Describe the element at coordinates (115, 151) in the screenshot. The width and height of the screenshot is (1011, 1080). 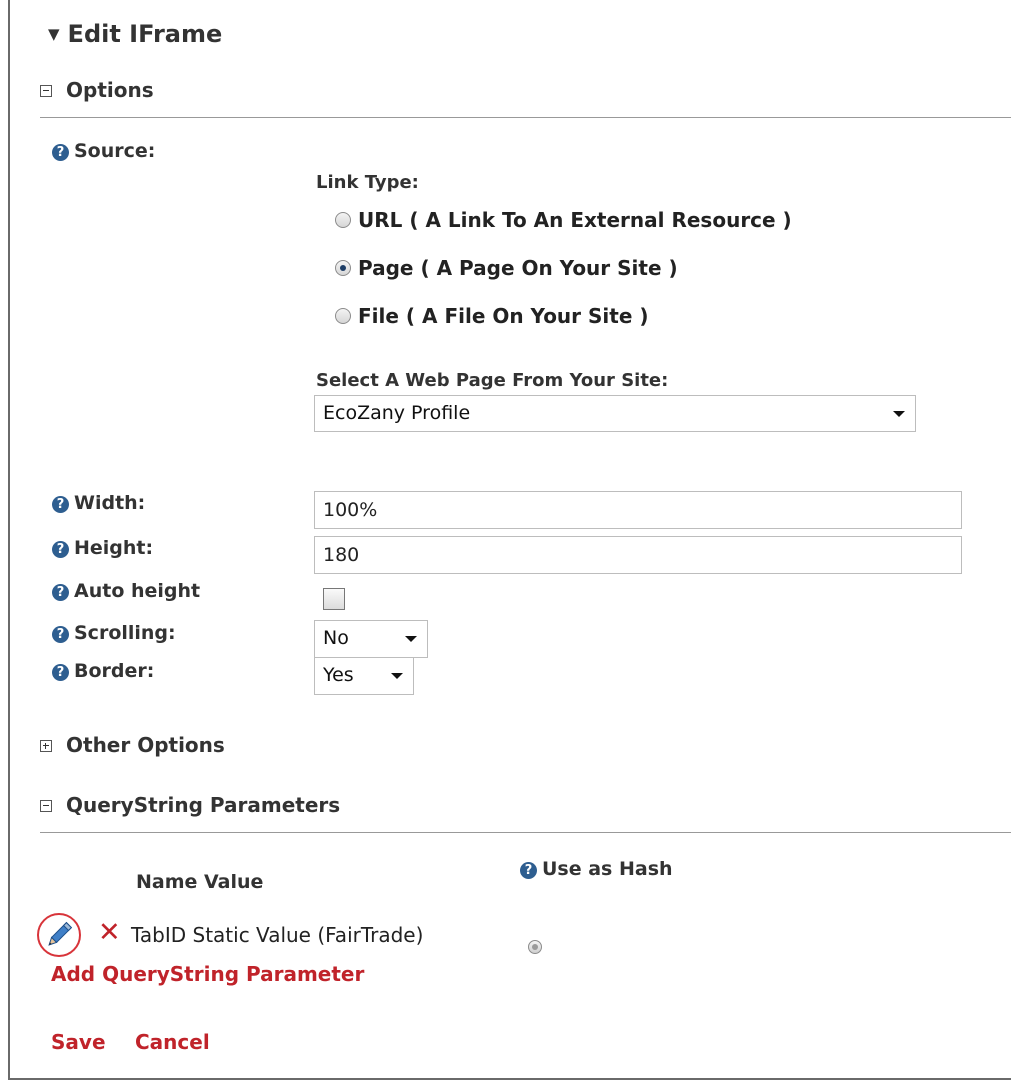
I see `source-label-text: Source:` at that location.